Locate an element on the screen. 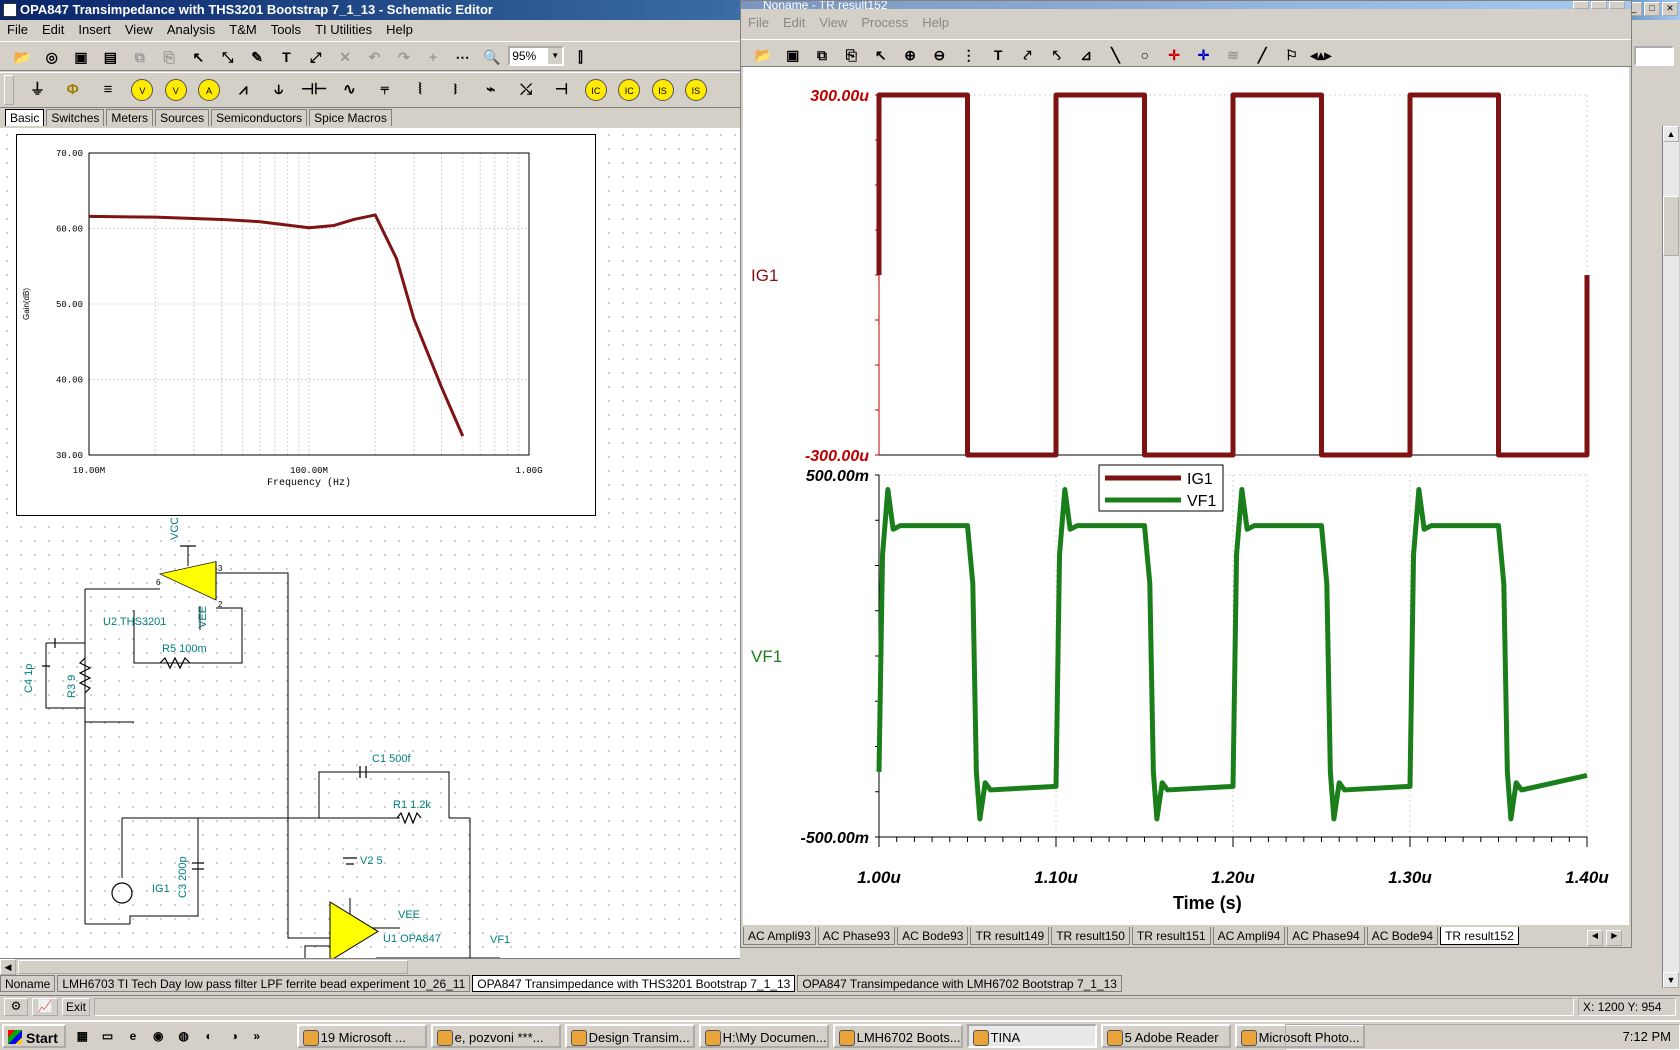 The width and height of the screenshot is (1680, 1050). axis-icon: ⊿ is located at coordinates (1086, 55).